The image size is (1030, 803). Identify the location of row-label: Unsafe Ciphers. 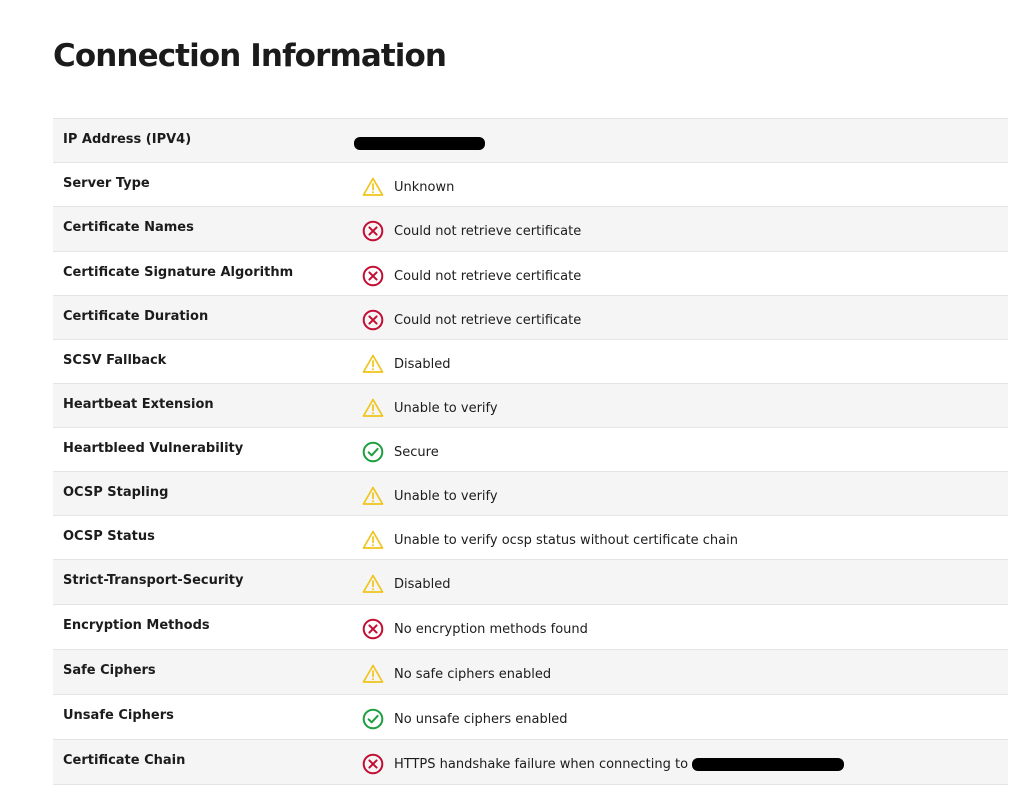
(118, 715).